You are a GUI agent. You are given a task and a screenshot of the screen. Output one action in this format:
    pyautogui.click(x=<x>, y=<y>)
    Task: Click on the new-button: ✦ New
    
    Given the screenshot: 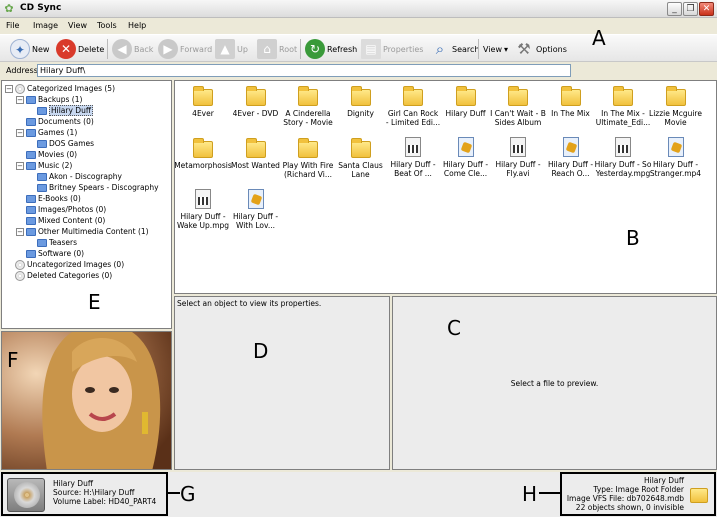 What is the action you would take?
    pyautogui.click(x=29, y=49)
    